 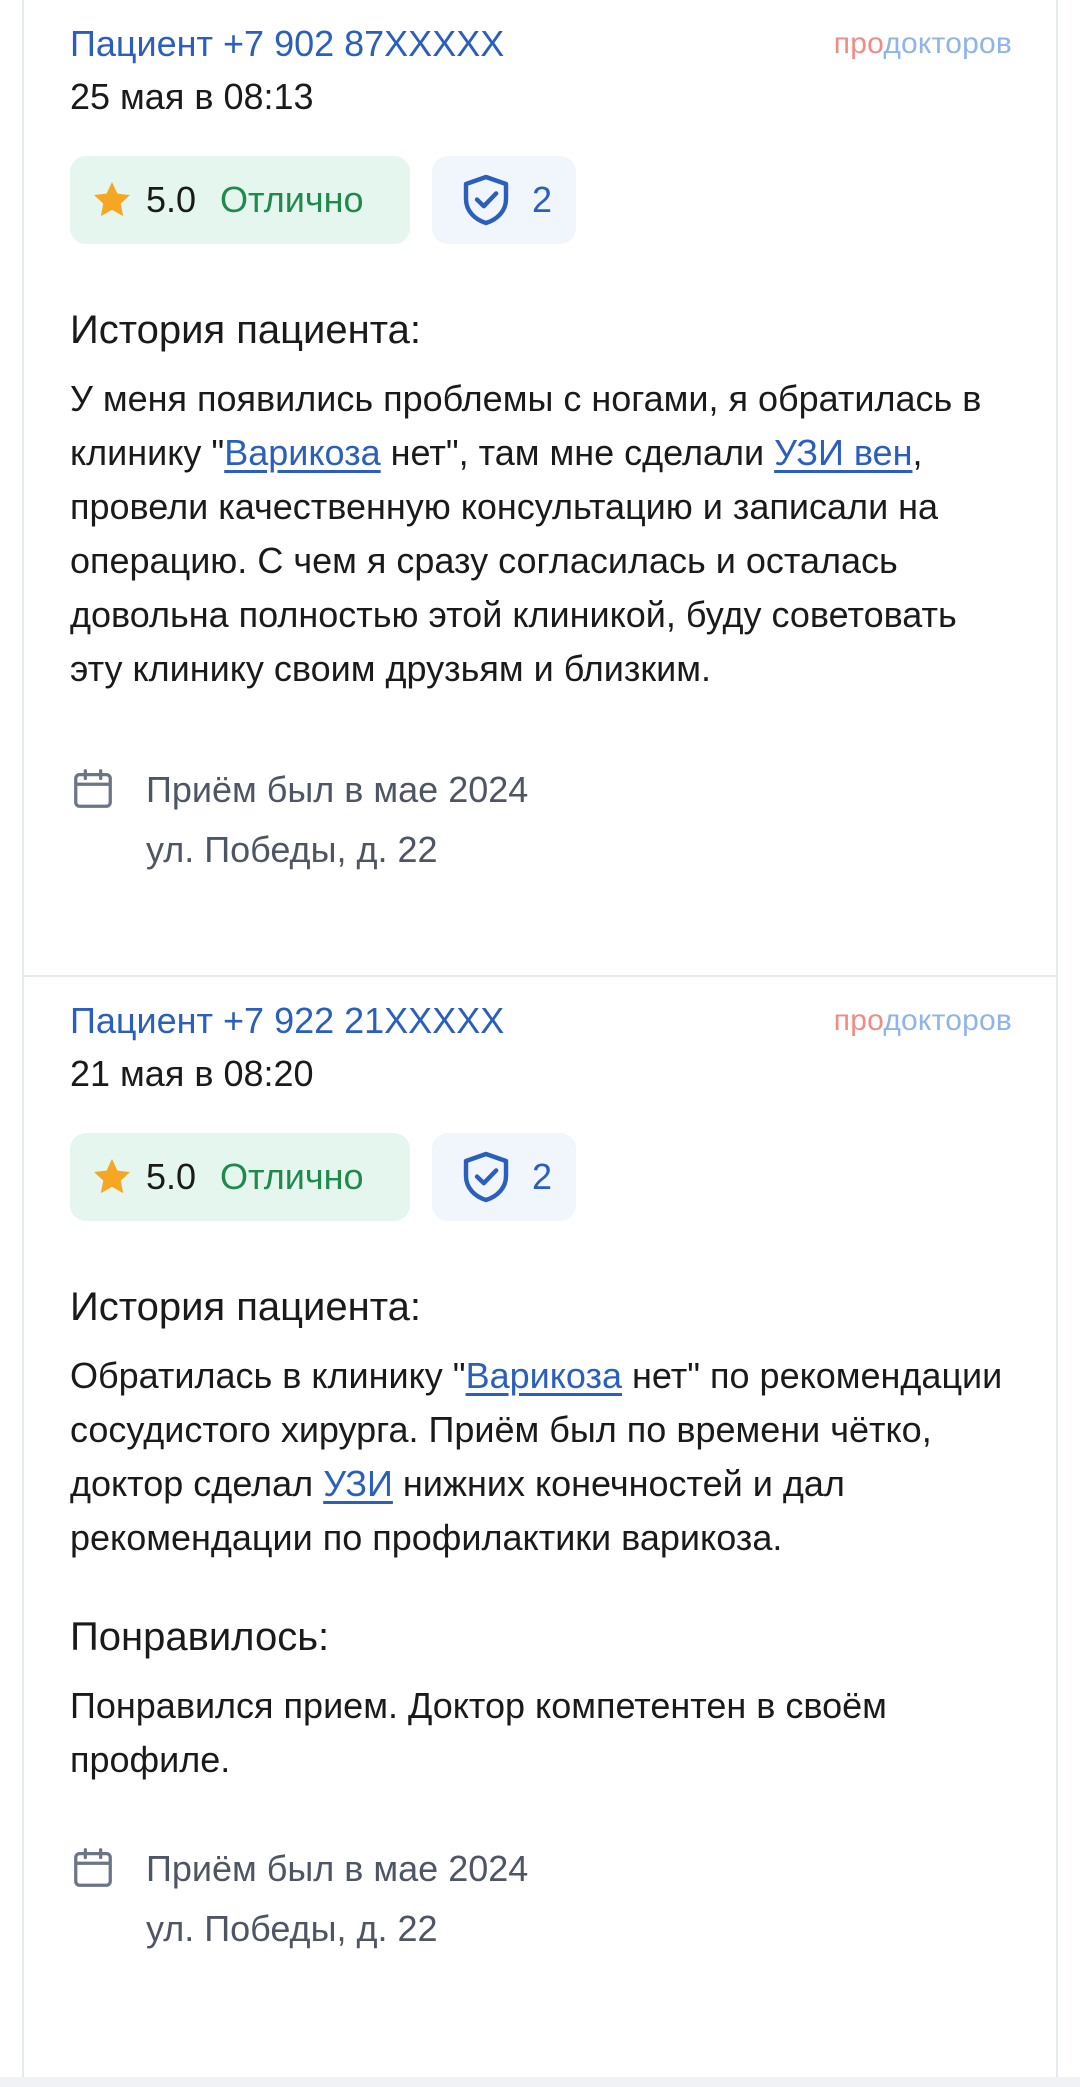 I want to click on review-author-link: Пациент +7 922 21XXXXX, so click(x=287, y=1021).